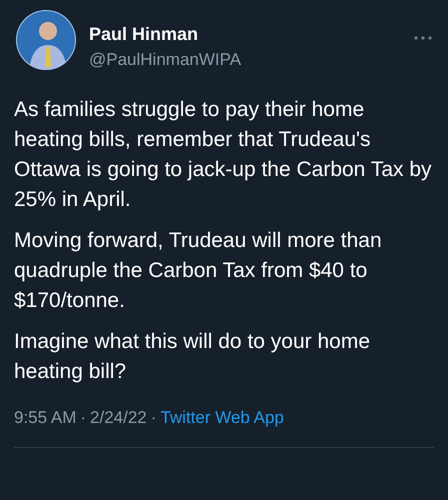 This screenshot has height=500, width=448. I want to click on tweet-date: 2/24/22, so click(118, 418).